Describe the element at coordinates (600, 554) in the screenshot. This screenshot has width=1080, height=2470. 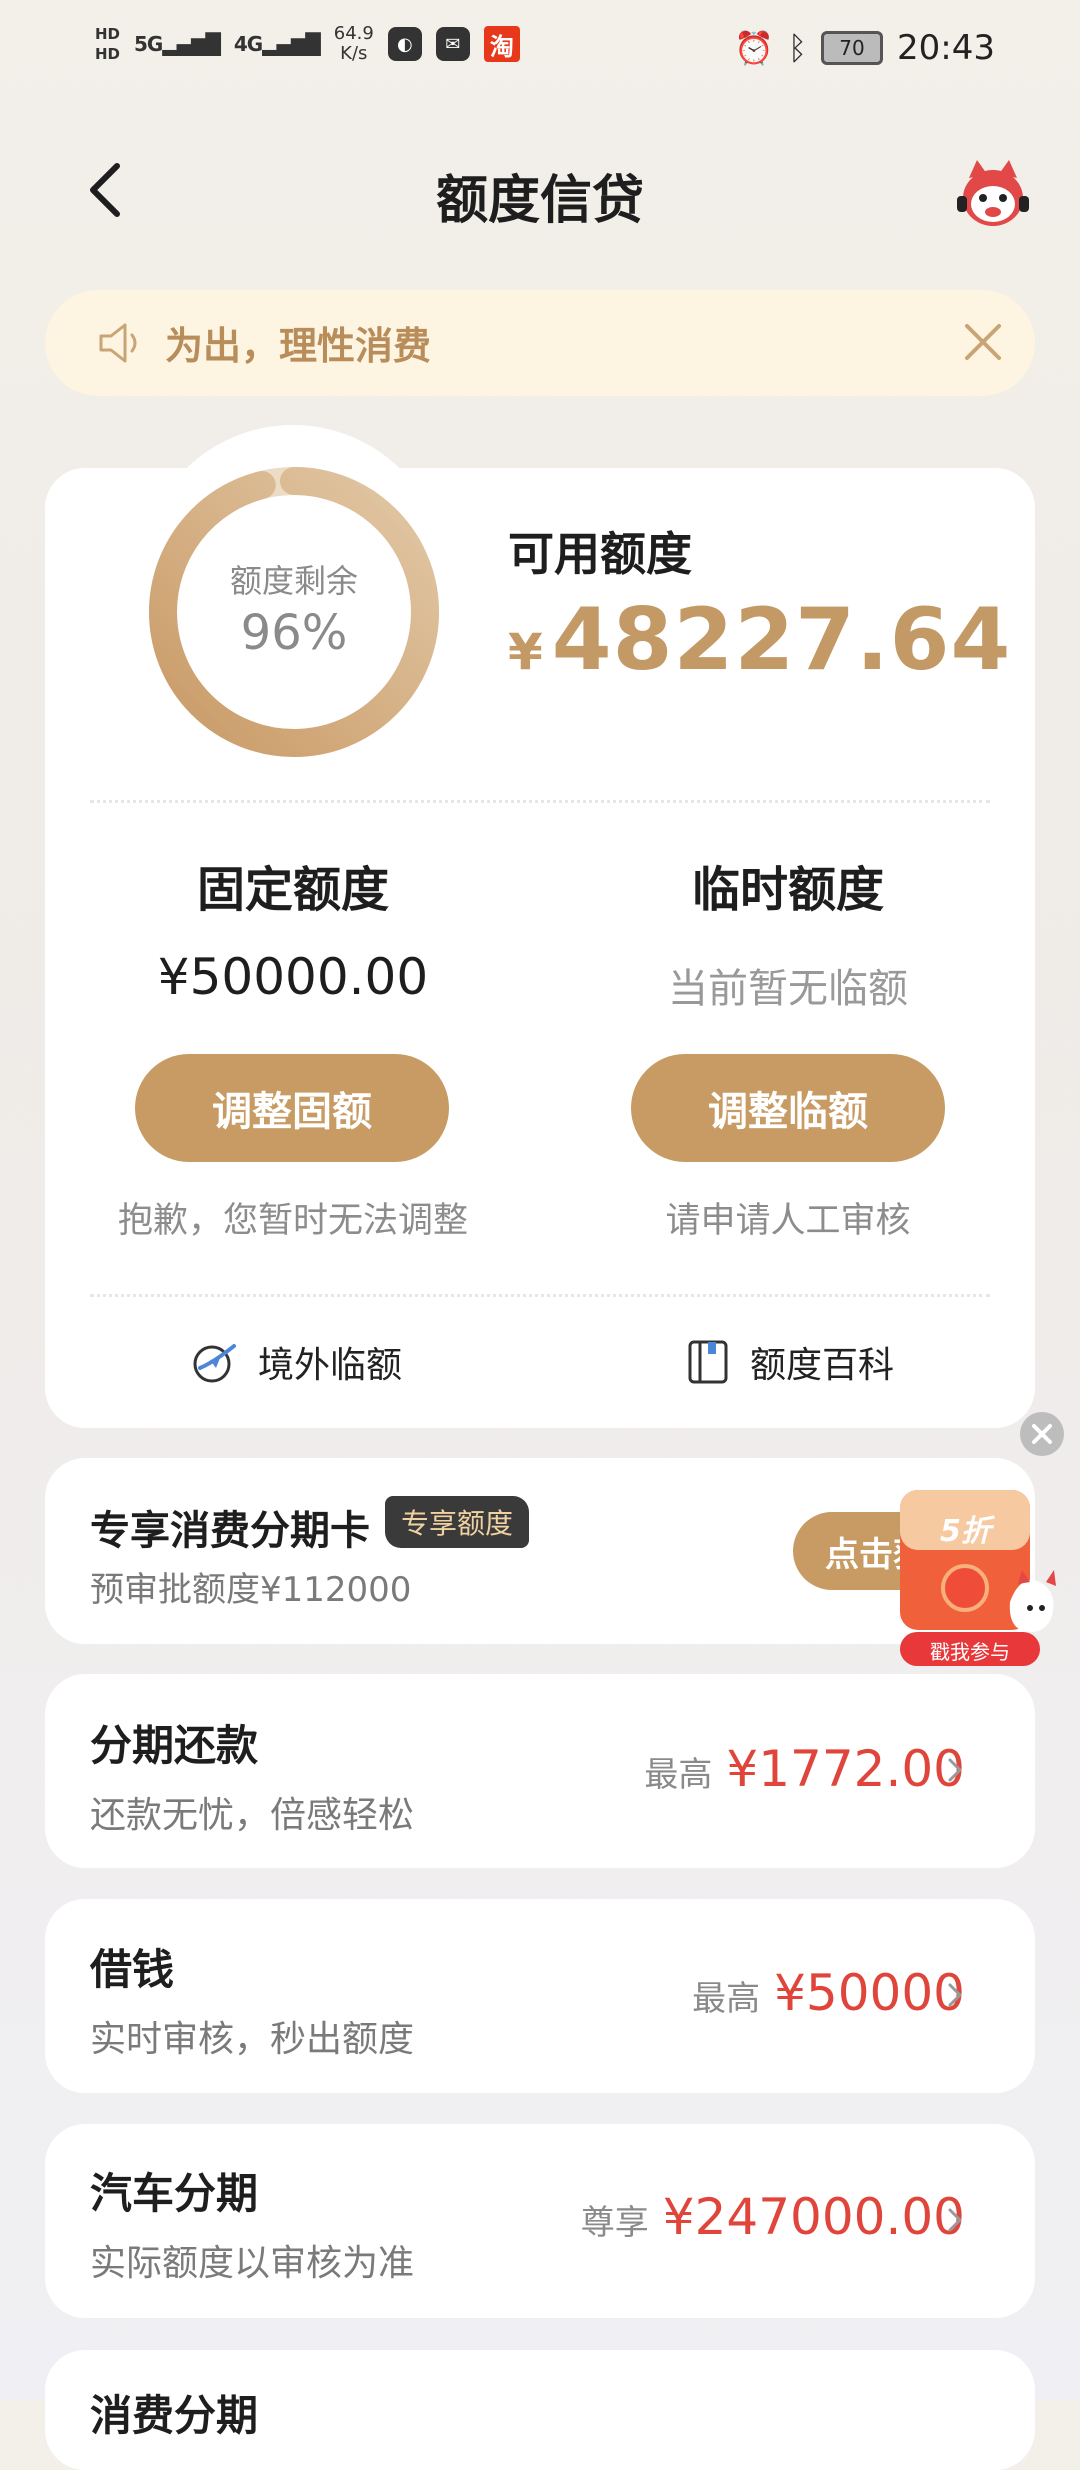
I see `available-quota-label: 可用额度` at that location.